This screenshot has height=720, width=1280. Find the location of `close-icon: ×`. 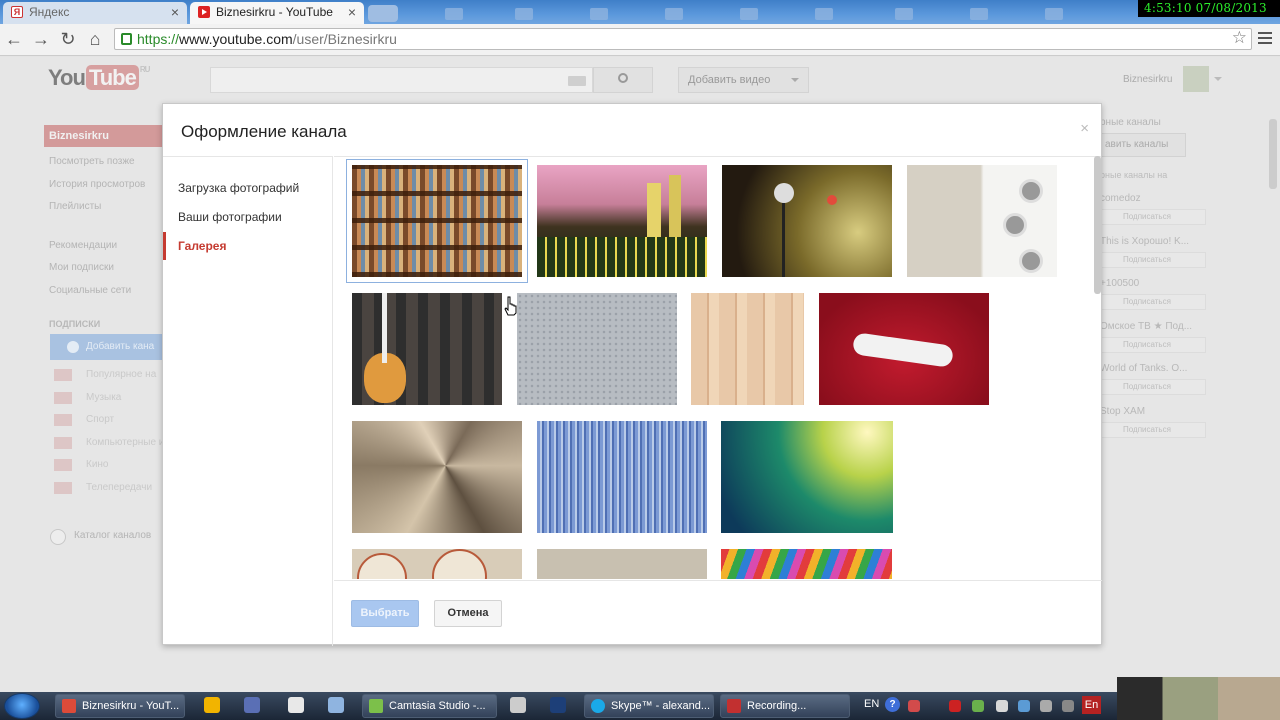

close-icon: × is located at coordinates (1084, 128).